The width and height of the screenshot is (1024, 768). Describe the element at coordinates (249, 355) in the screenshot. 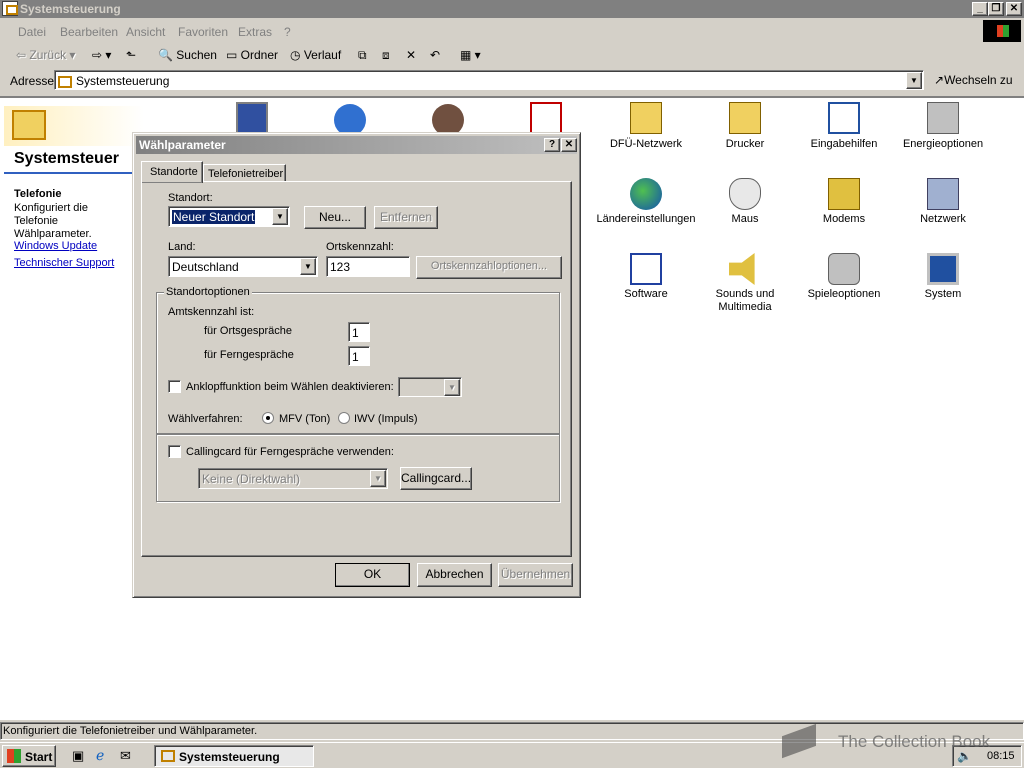

I see `fern-label: für Ferngespräche` at that location.